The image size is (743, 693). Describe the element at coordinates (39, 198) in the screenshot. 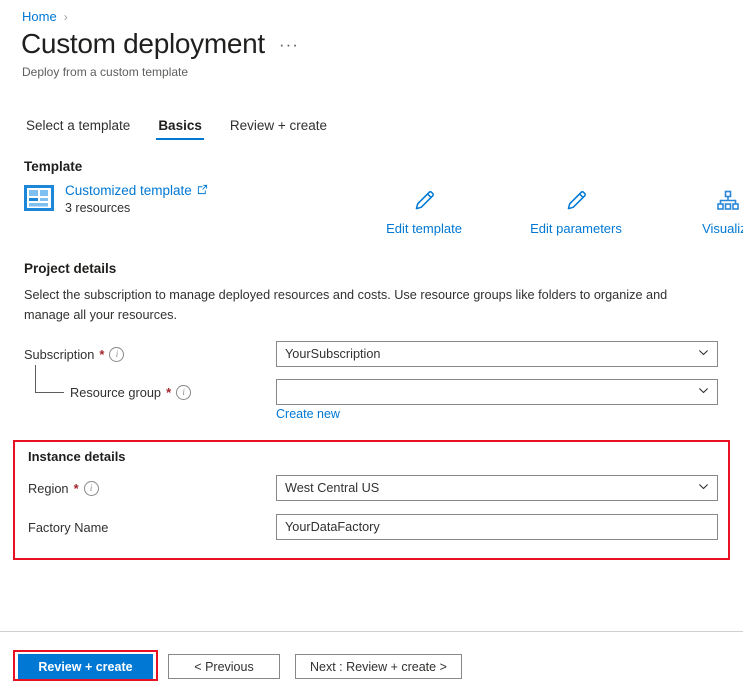

I see `template-grid-icon` at that location.